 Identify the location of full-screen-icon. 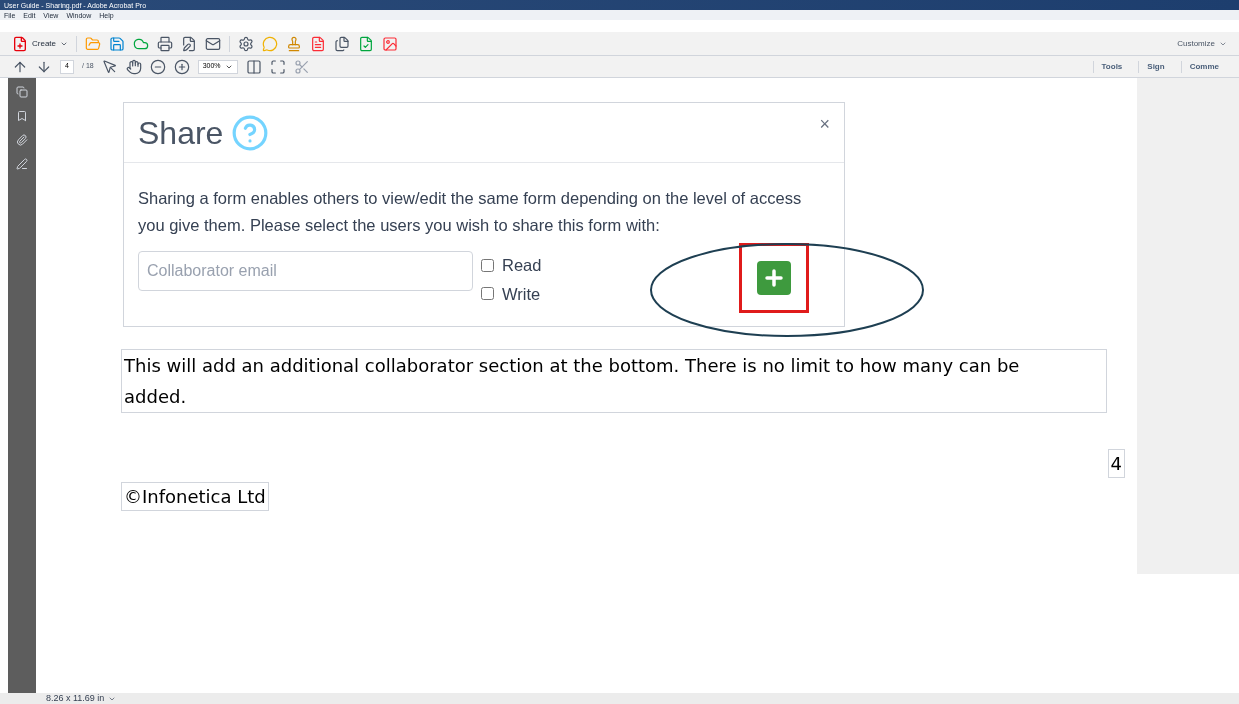
(277, 66).